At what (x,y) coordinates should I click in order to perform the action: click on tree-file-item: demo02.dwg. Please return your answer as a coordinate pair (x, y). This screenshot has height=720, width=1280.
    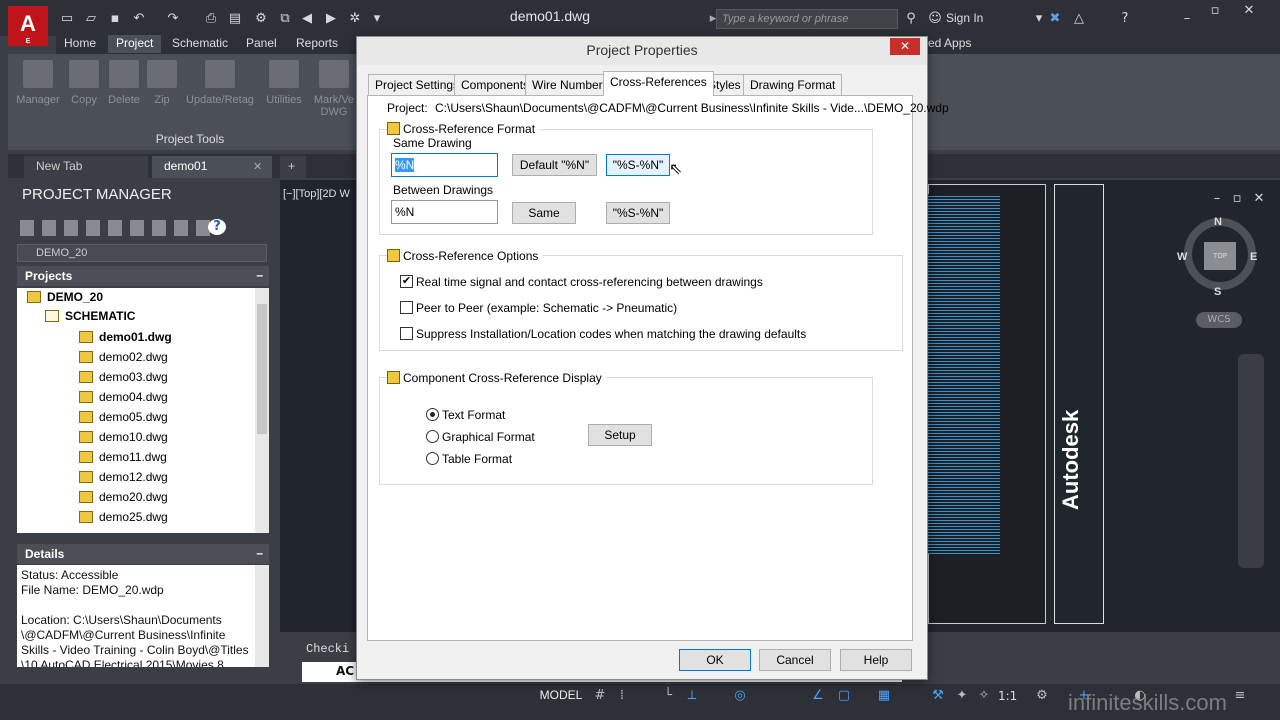
    Looking at the image, I should click on (123, 357).